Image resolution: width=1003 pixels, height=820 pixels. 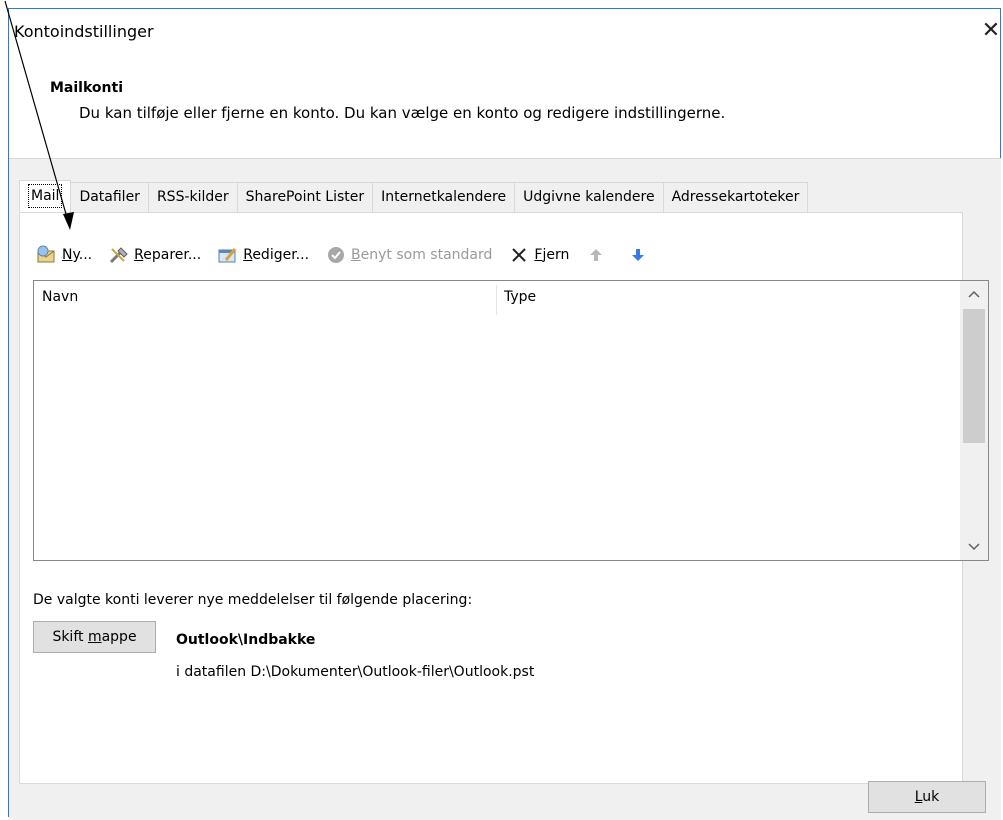 What do you see at coordinates (109, 197) in the screenshot?
I see `tab-datafiler: Datafiler` at bounding box center [109, 197].